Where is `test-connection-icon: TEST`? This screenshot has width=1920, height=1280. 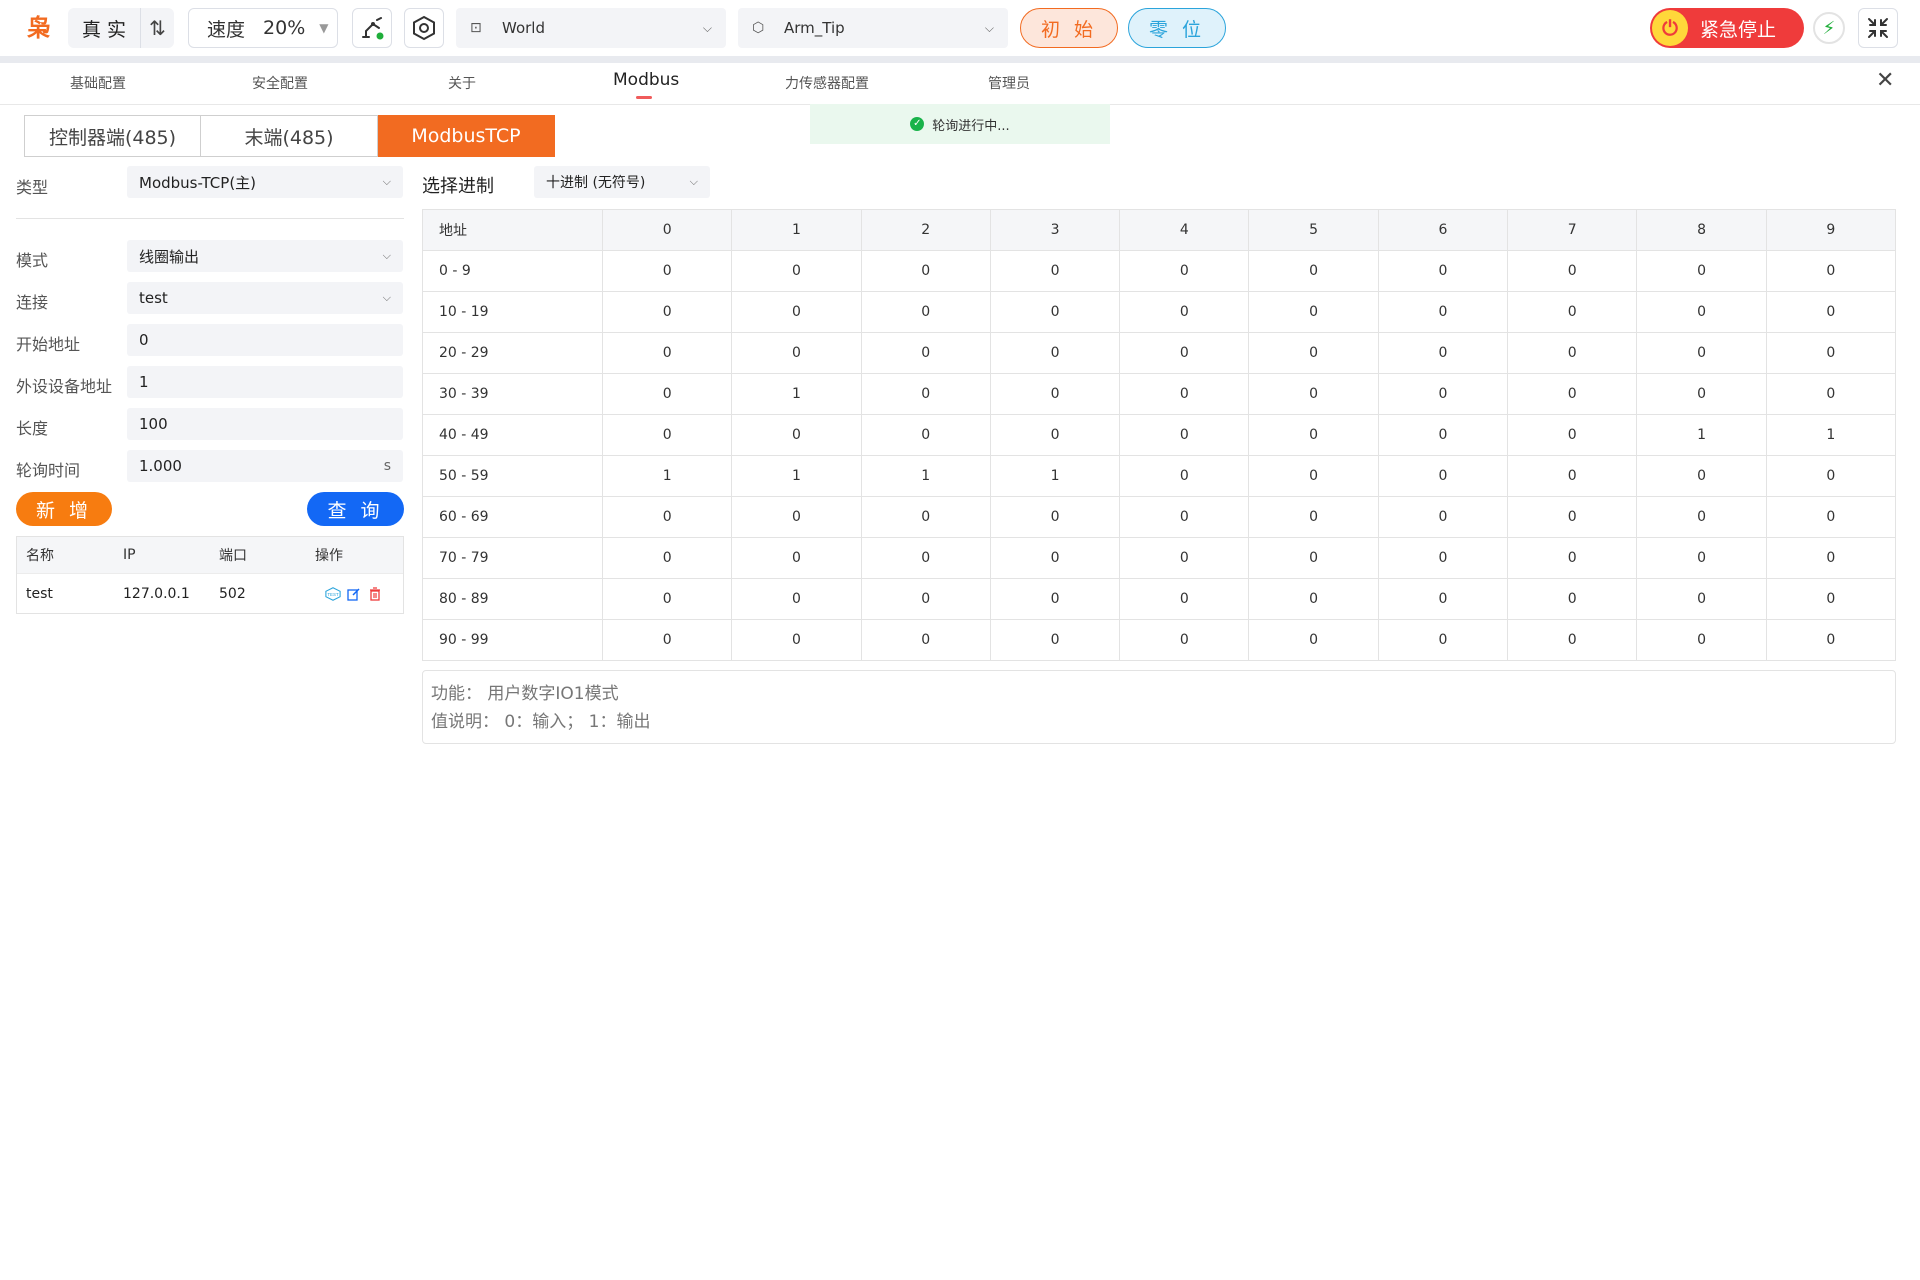 test-connection-icon: TEST is located at coordinates (333, 594).